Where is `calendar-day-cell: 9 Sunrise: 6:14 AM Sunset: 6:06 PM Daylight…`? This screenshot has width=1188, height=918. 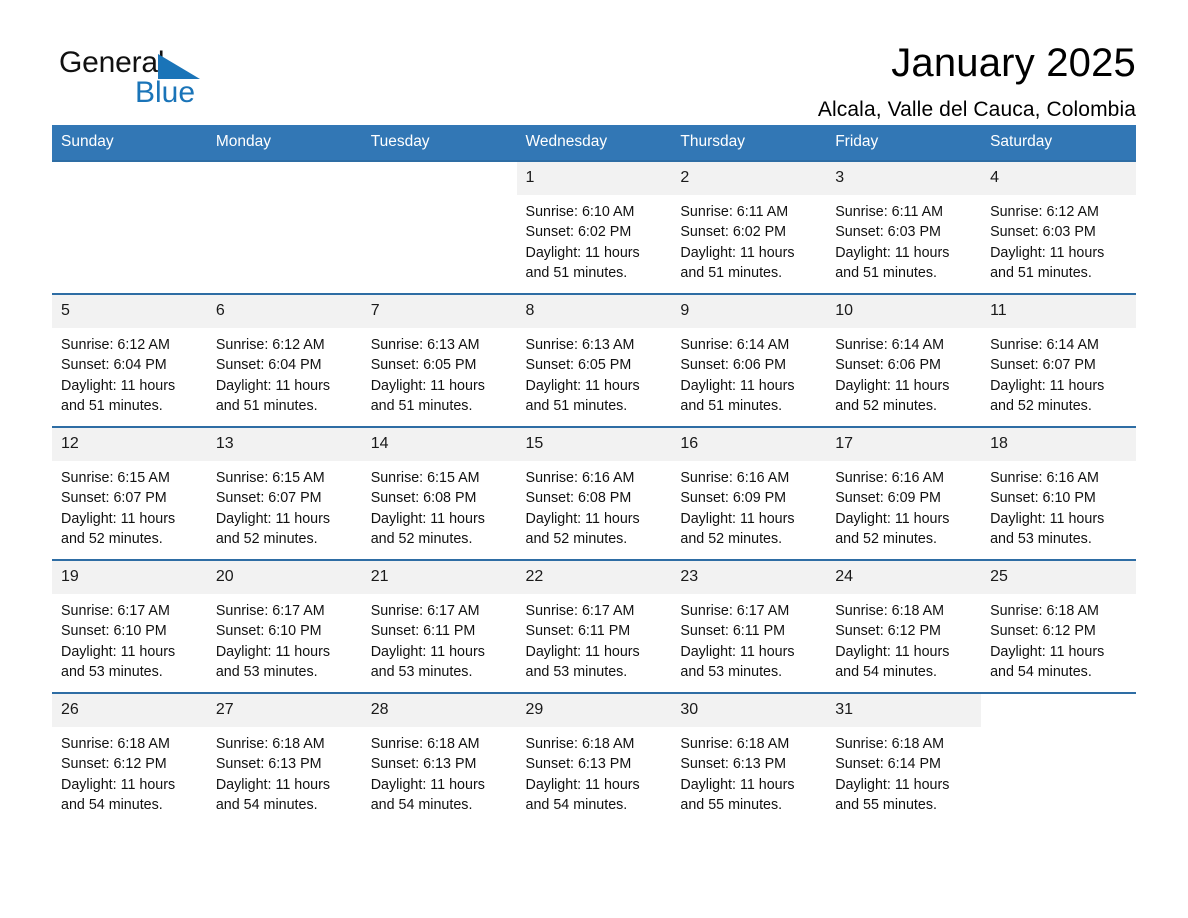 calendar-day-cell: 9 Sunrise: 6:14 AM Sunset: 6:06 PM Daylight… is located at coordinates (749, 359).